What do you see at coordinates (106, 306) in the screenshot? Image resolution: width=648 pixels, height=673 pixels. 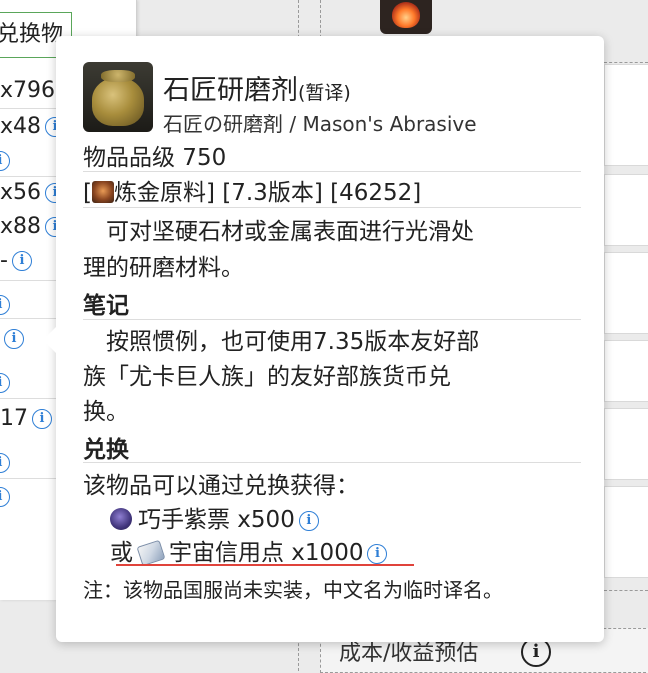 I see `notes-heading: 笔记` at bounding box center [106, 306].